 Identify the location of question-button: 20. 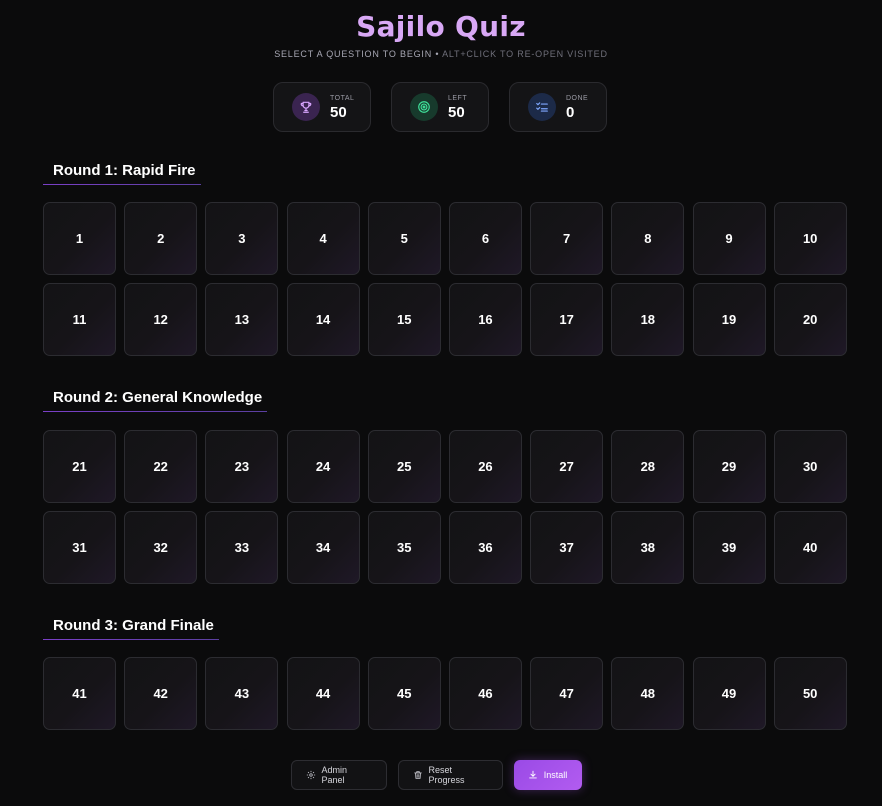
(810, 319).